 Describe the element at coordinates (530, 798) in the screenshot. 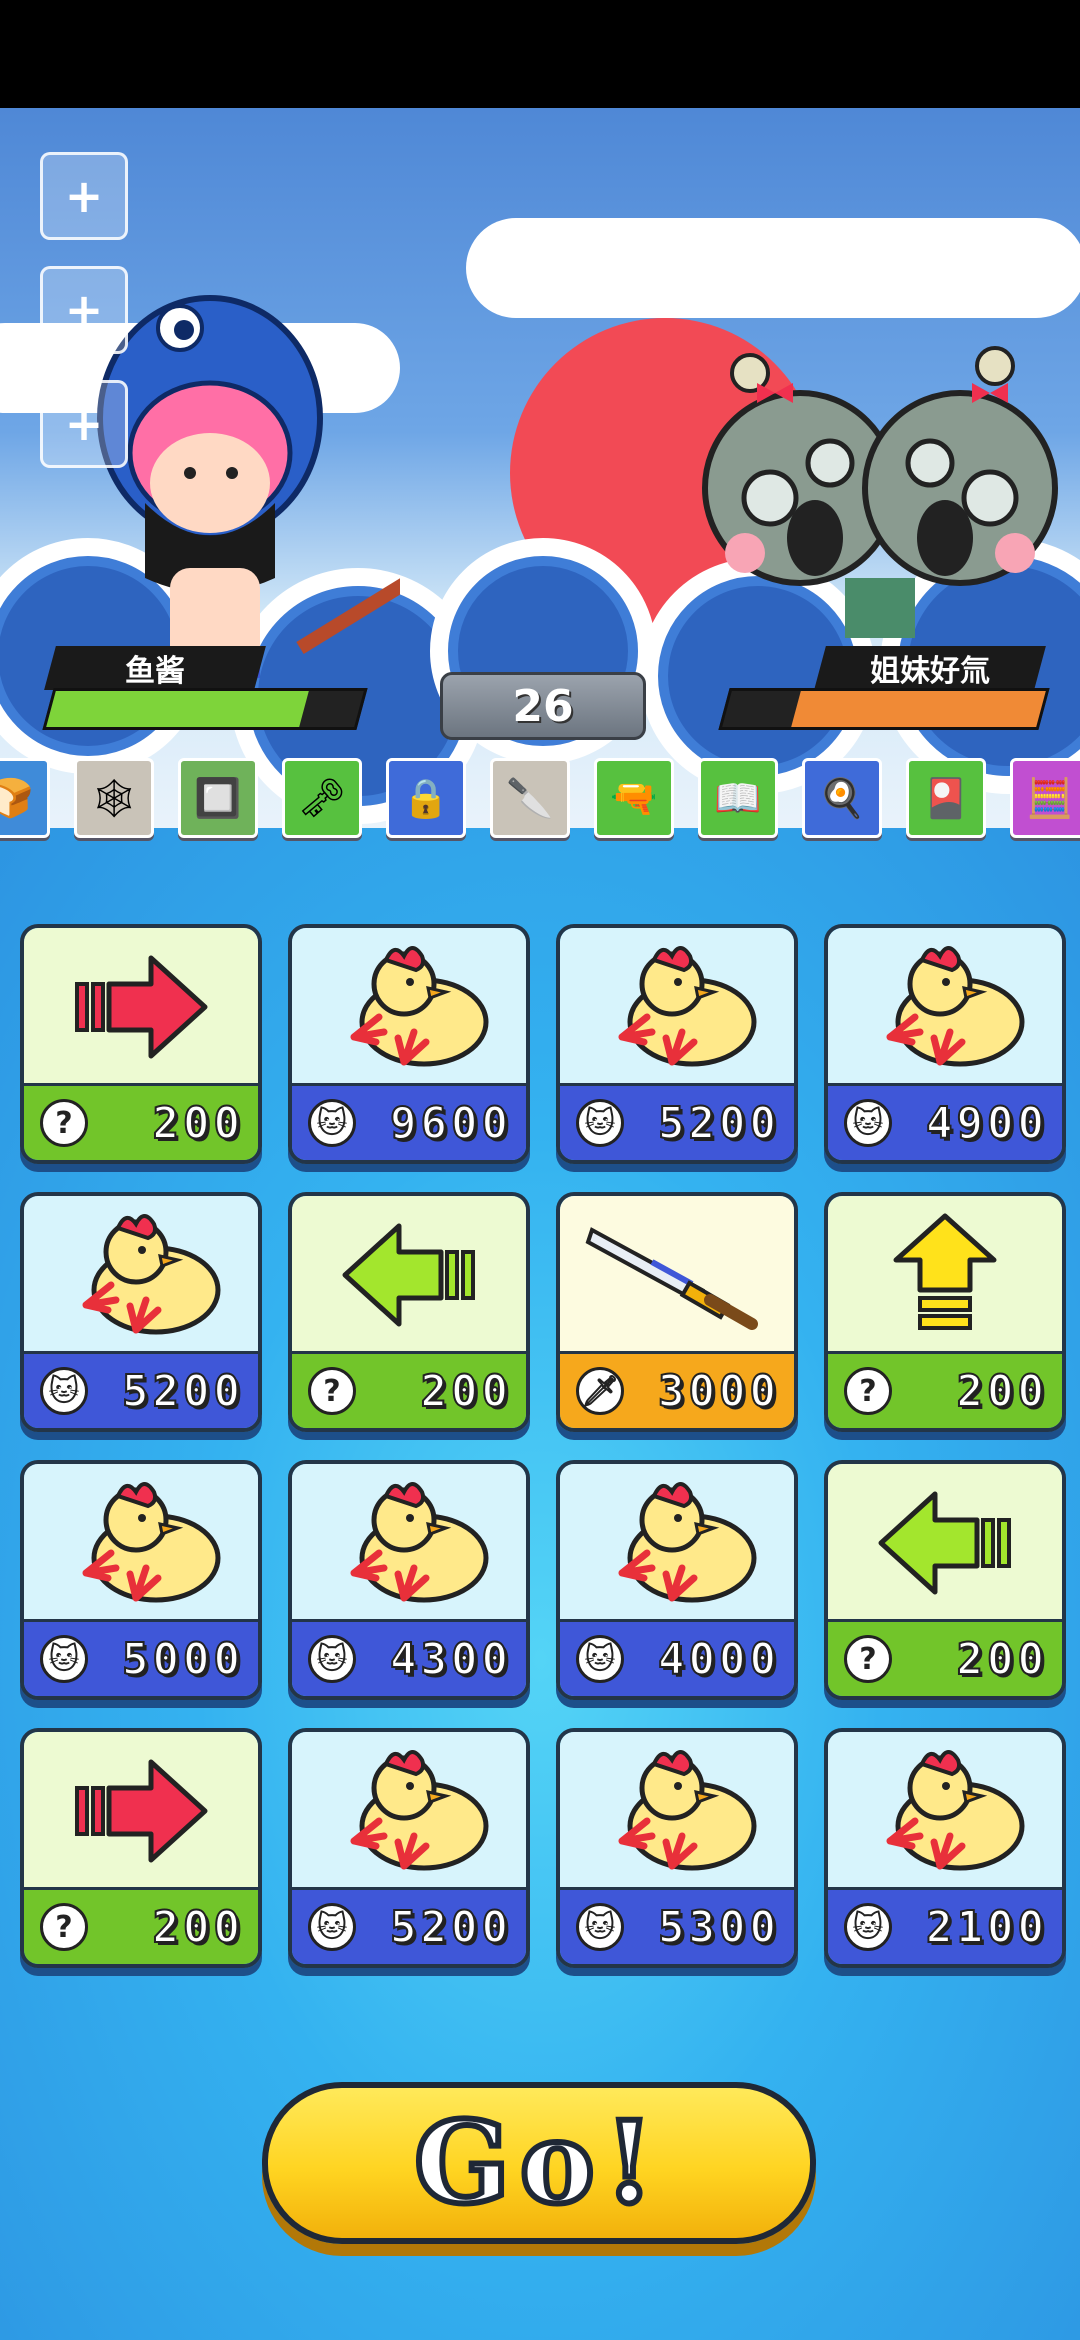

I see `cleaver-icon: 🔪` at that location.